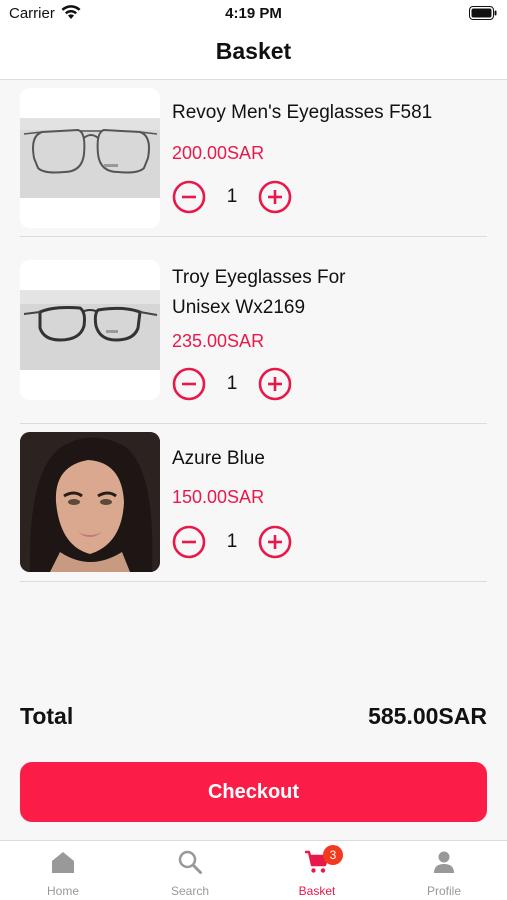 Image resolution: width=507 pixels, height=900 pixels. Describe the element at coordinates (443, 891) in the screenshot. I see `tab-label: Profile` at that location.